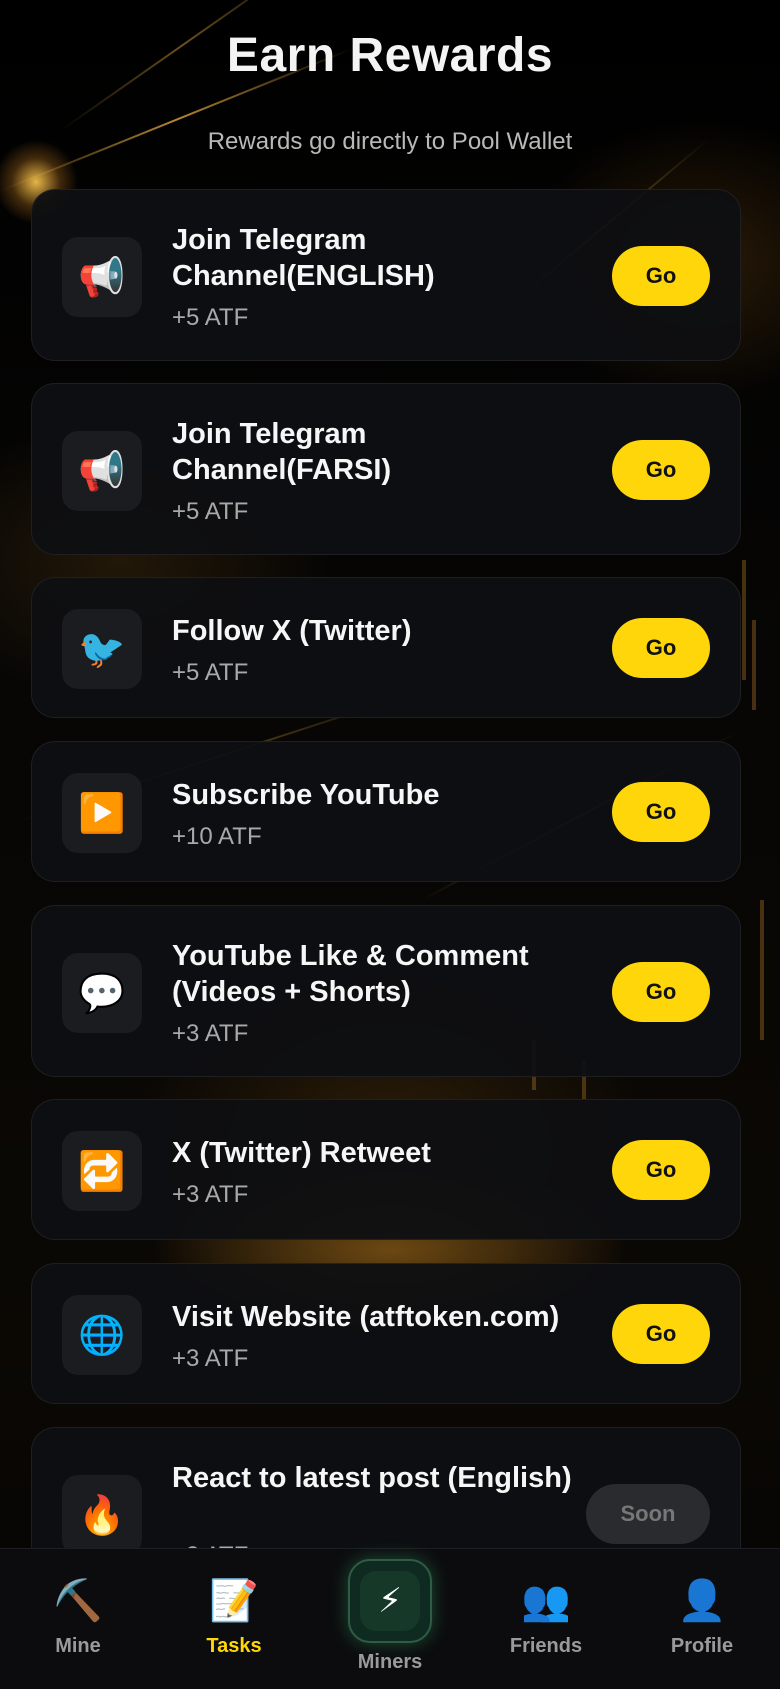  What do you see at coordinates (292, 631) in the screenshot?
I see `task-title: Follow X (Twitter)` at bounding box center [292, 631].